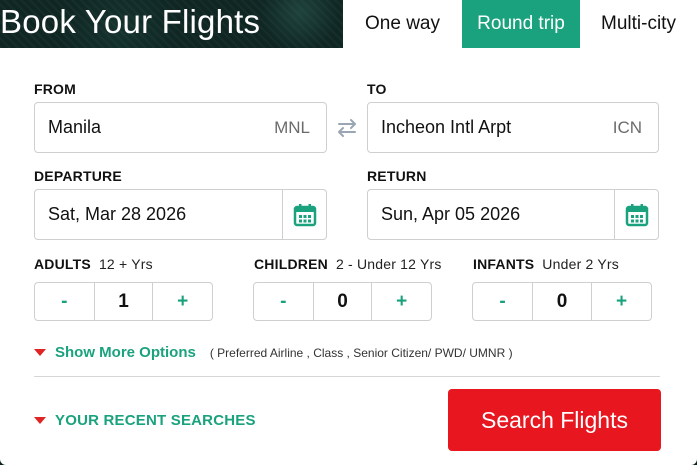  What do you see at coordinates (130, 21) in the screenshot?
I see `page-title: Book Your Flights` at bounding box center [130, 21].